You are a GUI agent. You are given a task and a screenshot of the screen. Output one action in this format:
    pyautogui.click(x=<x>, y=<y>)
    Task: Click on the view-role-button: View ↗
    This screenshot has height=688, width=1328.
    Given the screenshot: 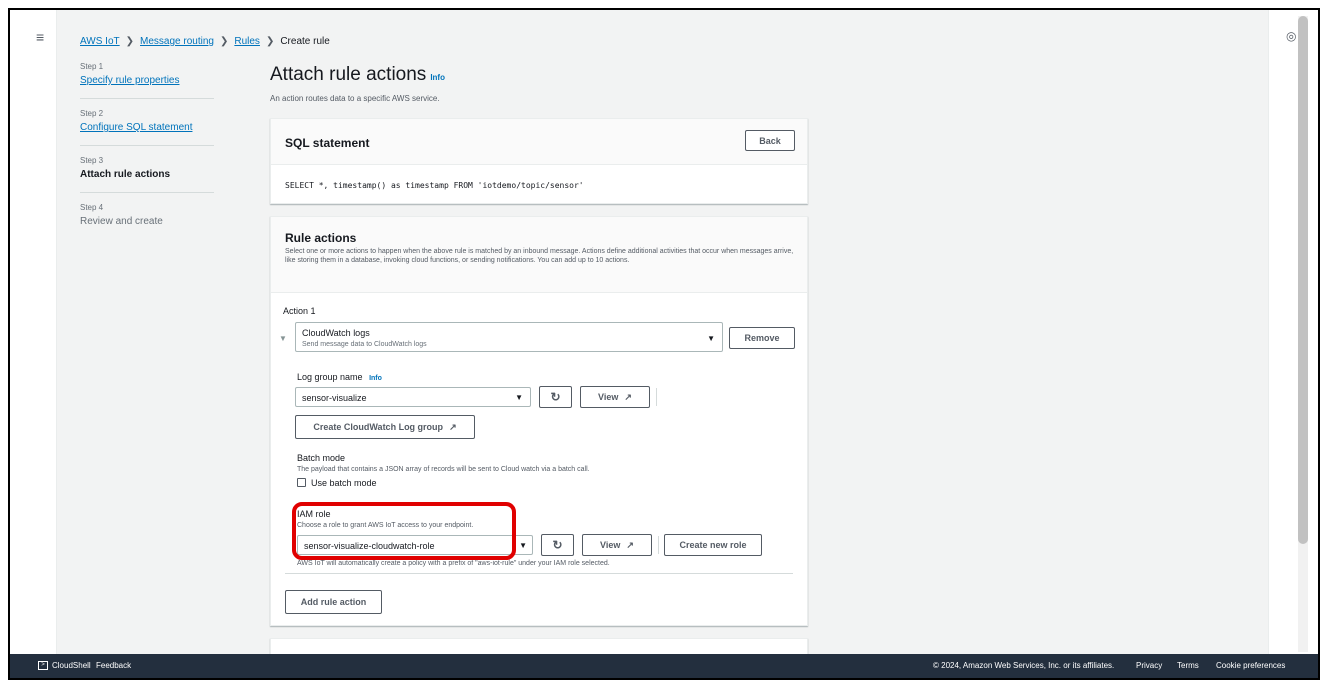 What is the action you would take?
    pyautogui.click(x=617, y=545)
    